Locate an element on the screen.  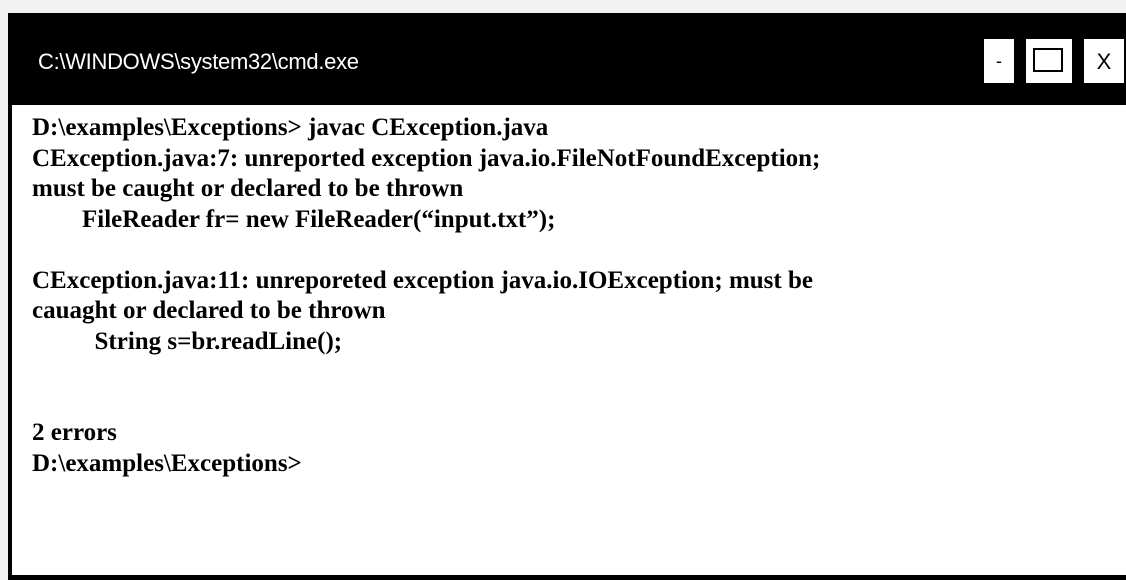
maximize-button is located at coordinates (1049, 61).